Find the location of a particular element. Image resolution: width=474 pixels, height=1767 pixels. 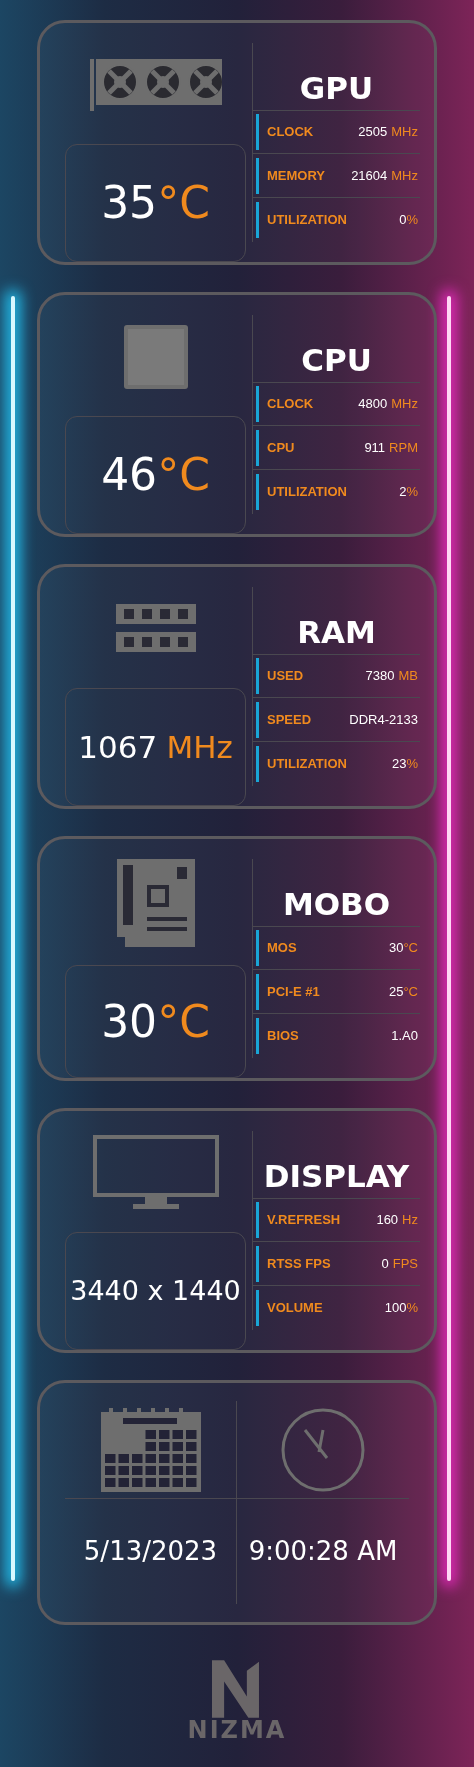

processor-chip-icon is located at coordinates (155, 356).